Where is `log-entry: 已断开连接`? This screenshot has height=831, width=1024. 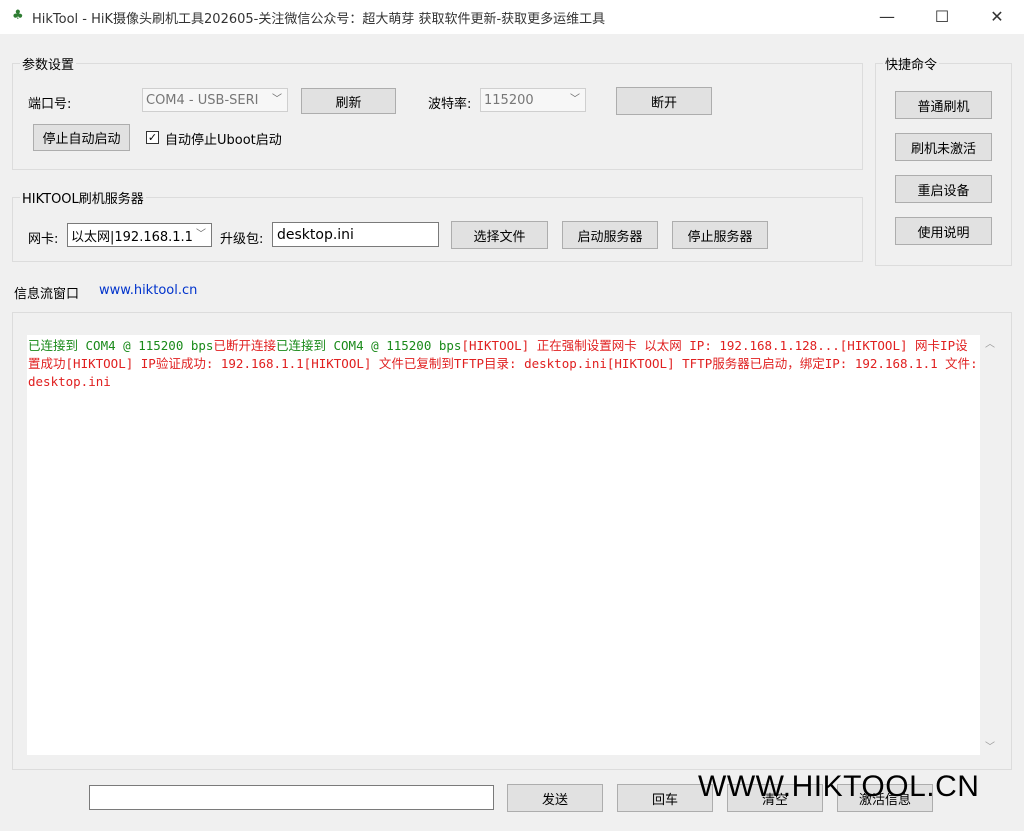
log-entry: 已断开连接 is located at coordinates (244, 345).